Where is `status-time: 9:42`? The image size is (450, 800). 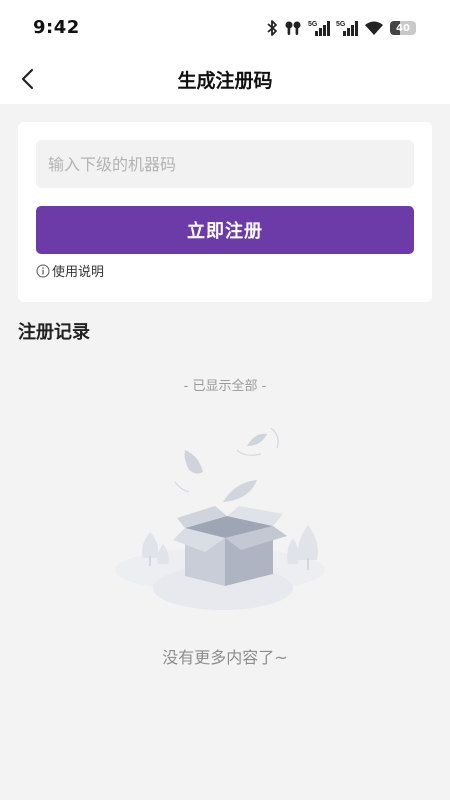
status-time: 9:42 is located at coordinates (56, 27).